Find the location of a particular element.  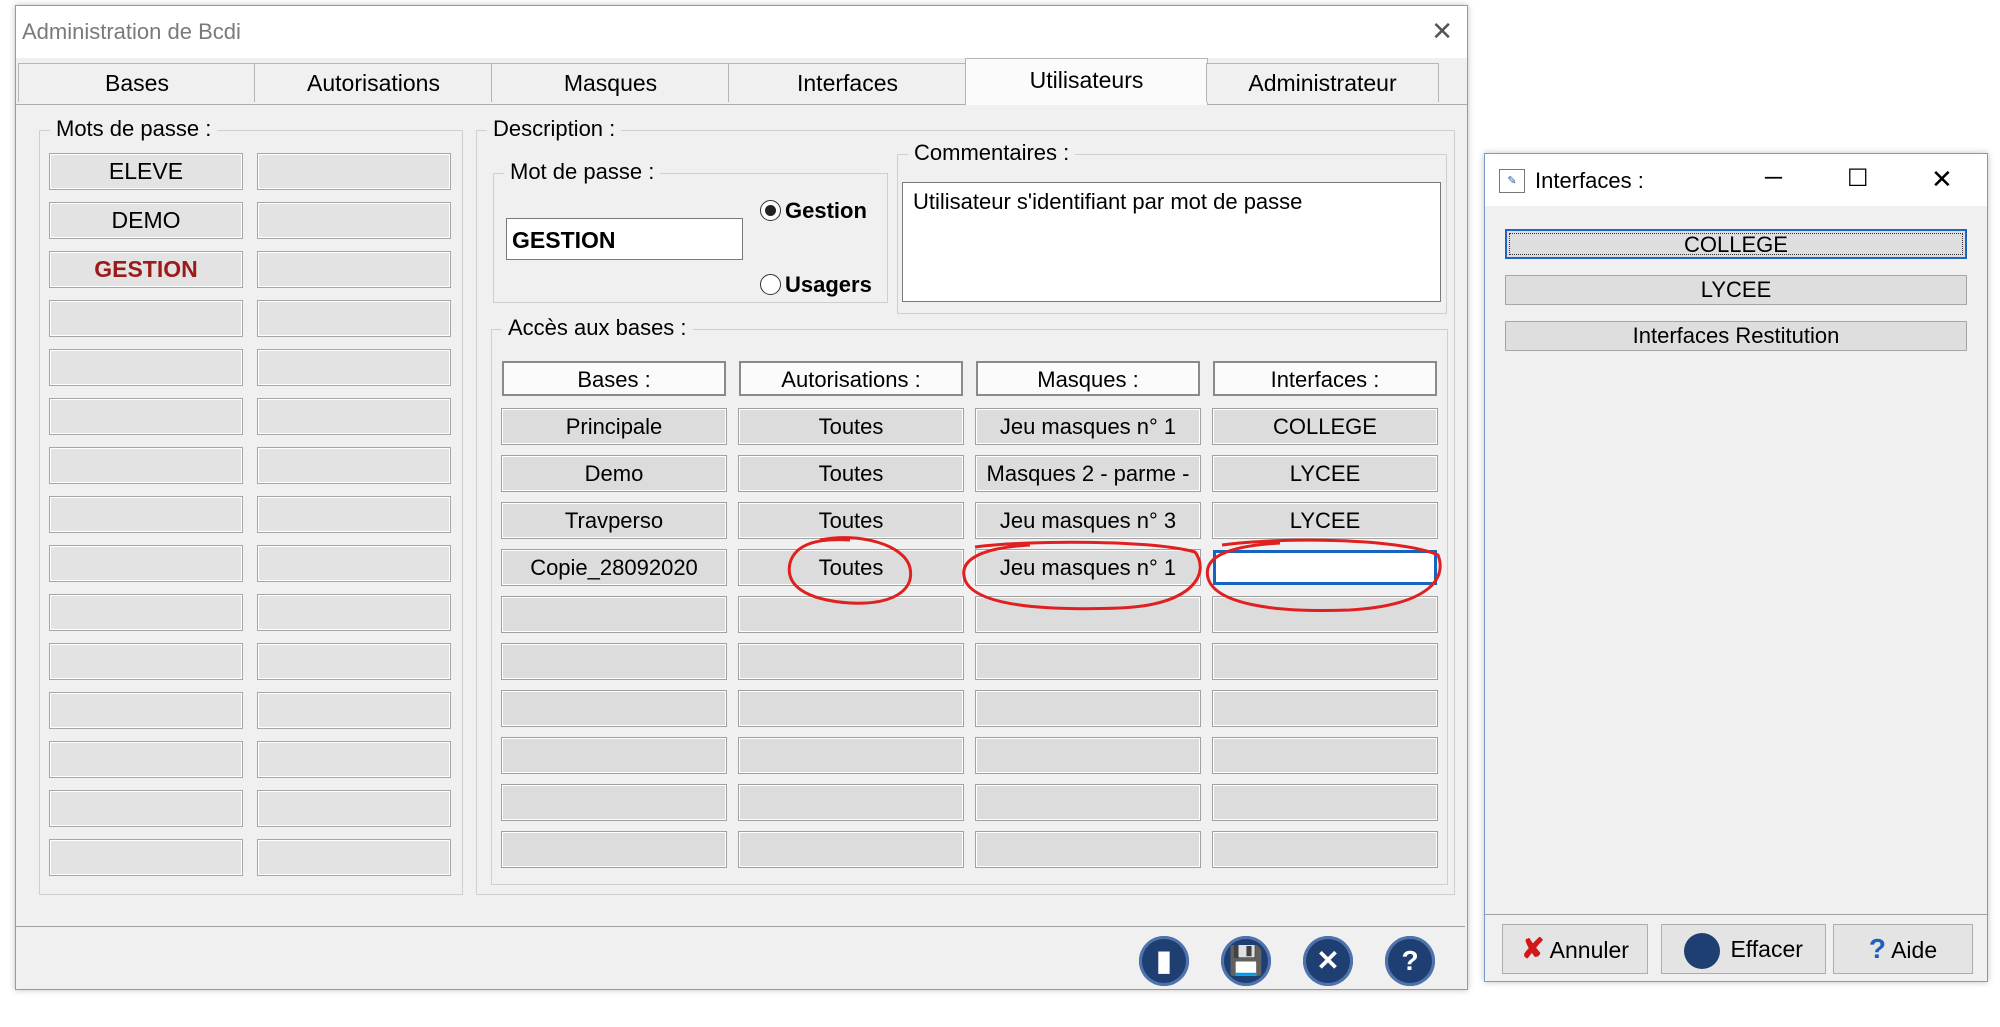

tab-bases: Bases is located at coordinates (137, 82).